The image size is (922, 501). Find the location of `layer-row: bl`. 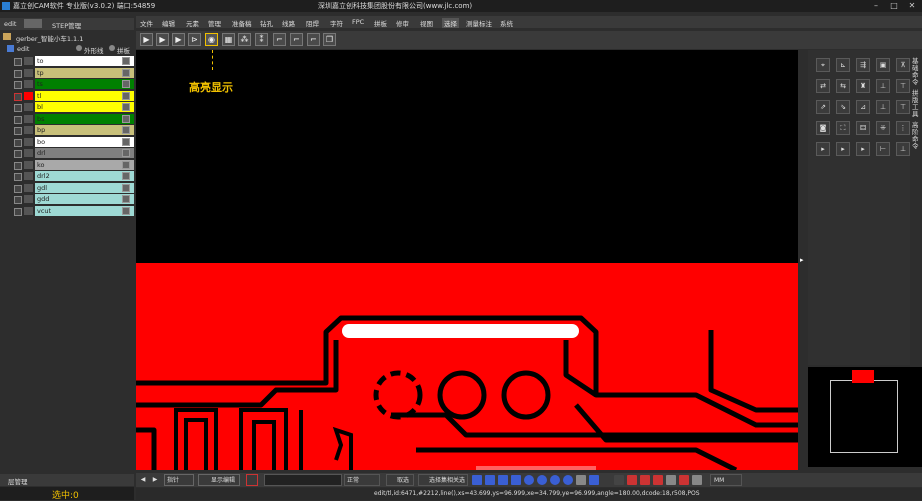

layer-row: bl is located at coordinates (74, 107).